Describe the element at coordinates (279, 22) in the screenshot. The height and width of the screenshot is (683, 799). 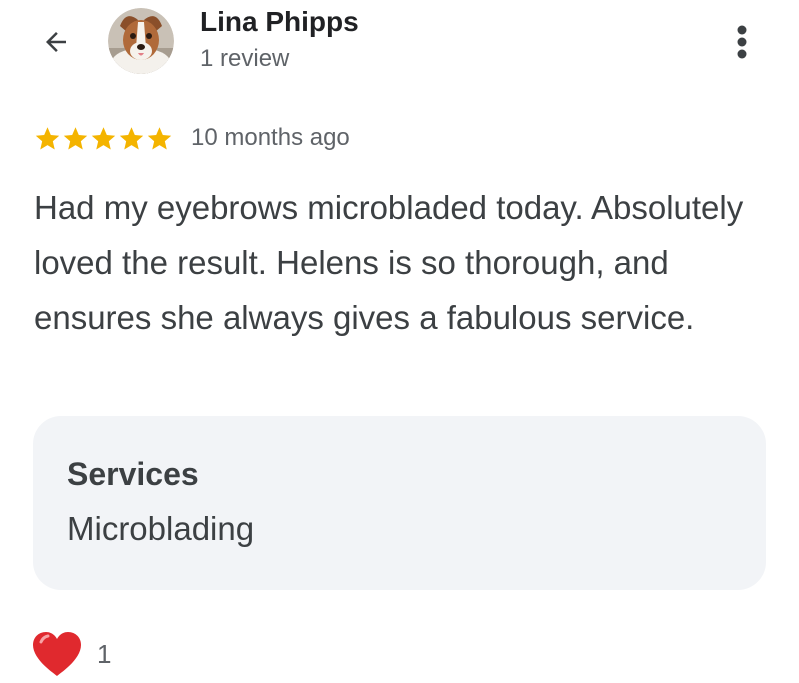
I see `reviewer-name: Lina Phipps` at that location.